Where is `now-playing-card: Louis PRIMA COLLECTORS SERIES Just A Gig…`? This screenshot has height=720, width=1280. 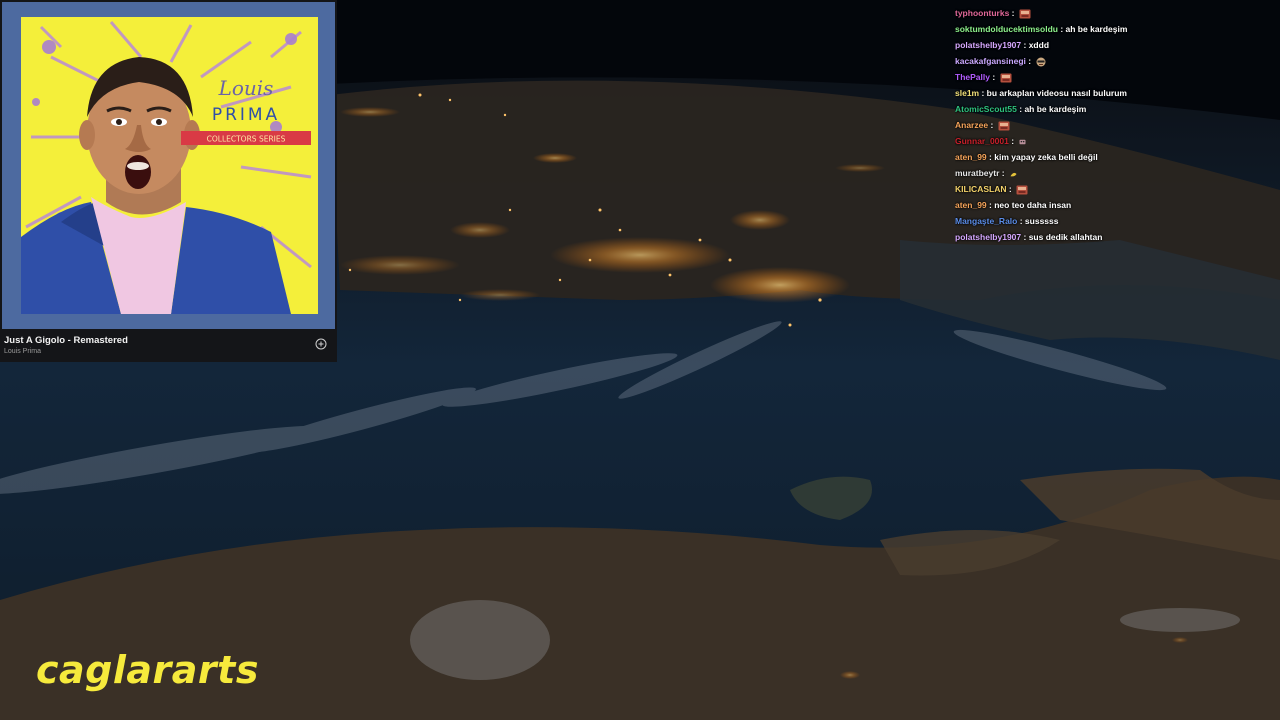
now-playing-card: Louis PRIMA COLLECTORS SERIES Just A Gig… is located at coordinates (168, 181).